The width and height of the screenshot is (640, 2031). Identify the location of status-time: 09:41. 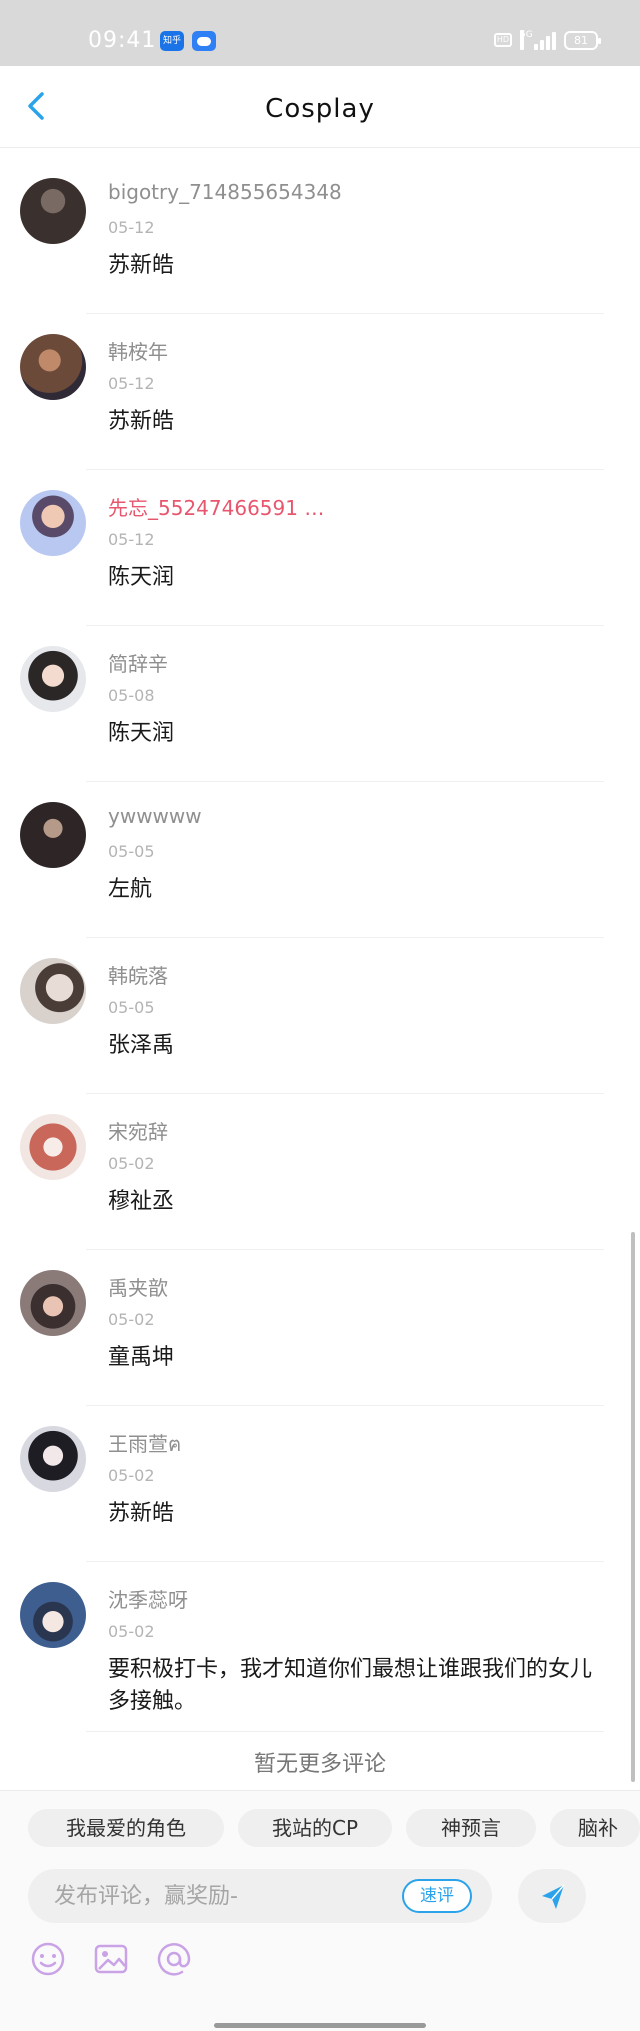
(122, 40).